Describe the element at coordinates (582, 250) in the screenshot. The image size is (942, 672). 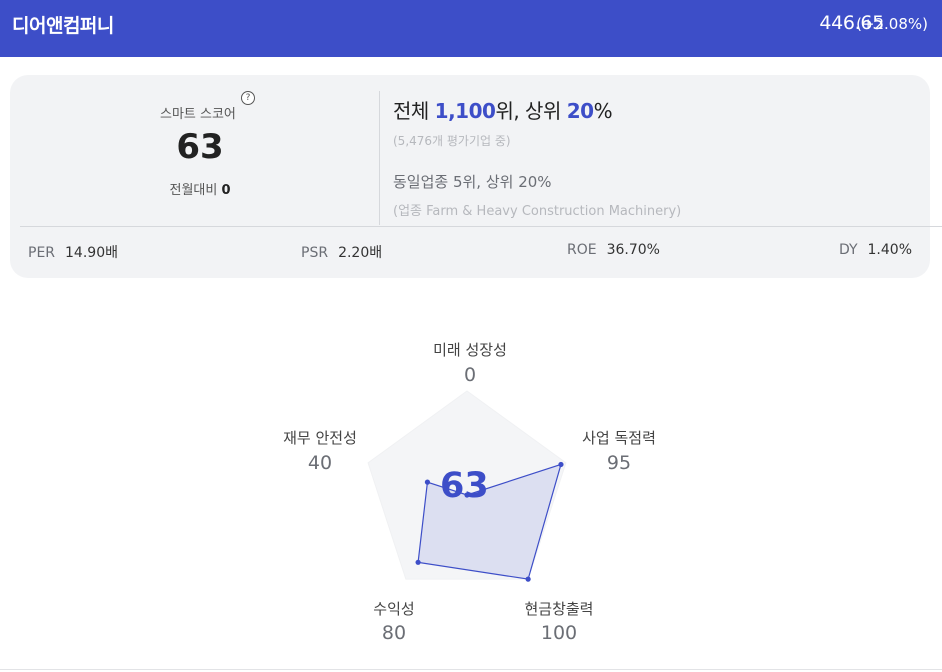
I see `metric-label: ROE` at that location.